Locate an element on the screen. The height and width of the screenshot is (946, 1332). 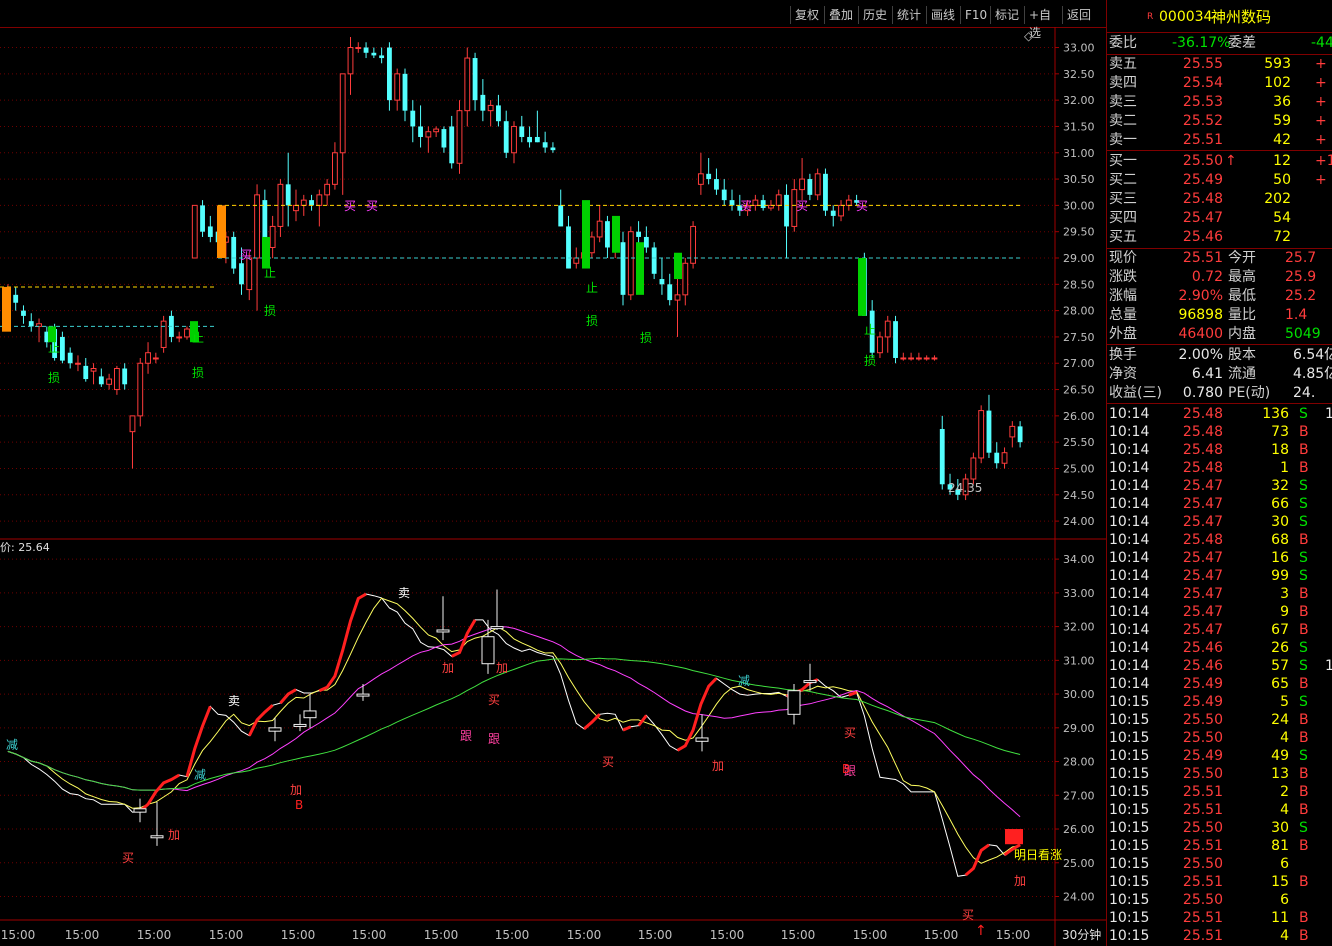
tick-row-28: 10:15 25.51 11 B is located at coordinates (1219, 918).